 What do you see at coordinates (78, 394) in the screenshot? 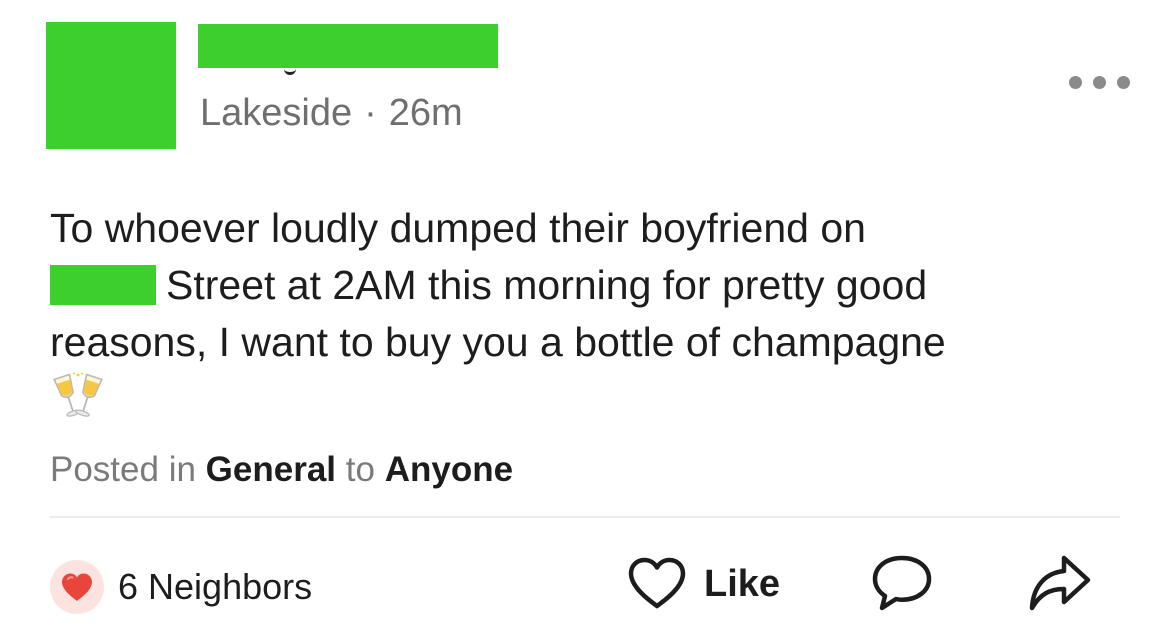
I see `clinking-glasses-icon` at bounding box center [78, 394].